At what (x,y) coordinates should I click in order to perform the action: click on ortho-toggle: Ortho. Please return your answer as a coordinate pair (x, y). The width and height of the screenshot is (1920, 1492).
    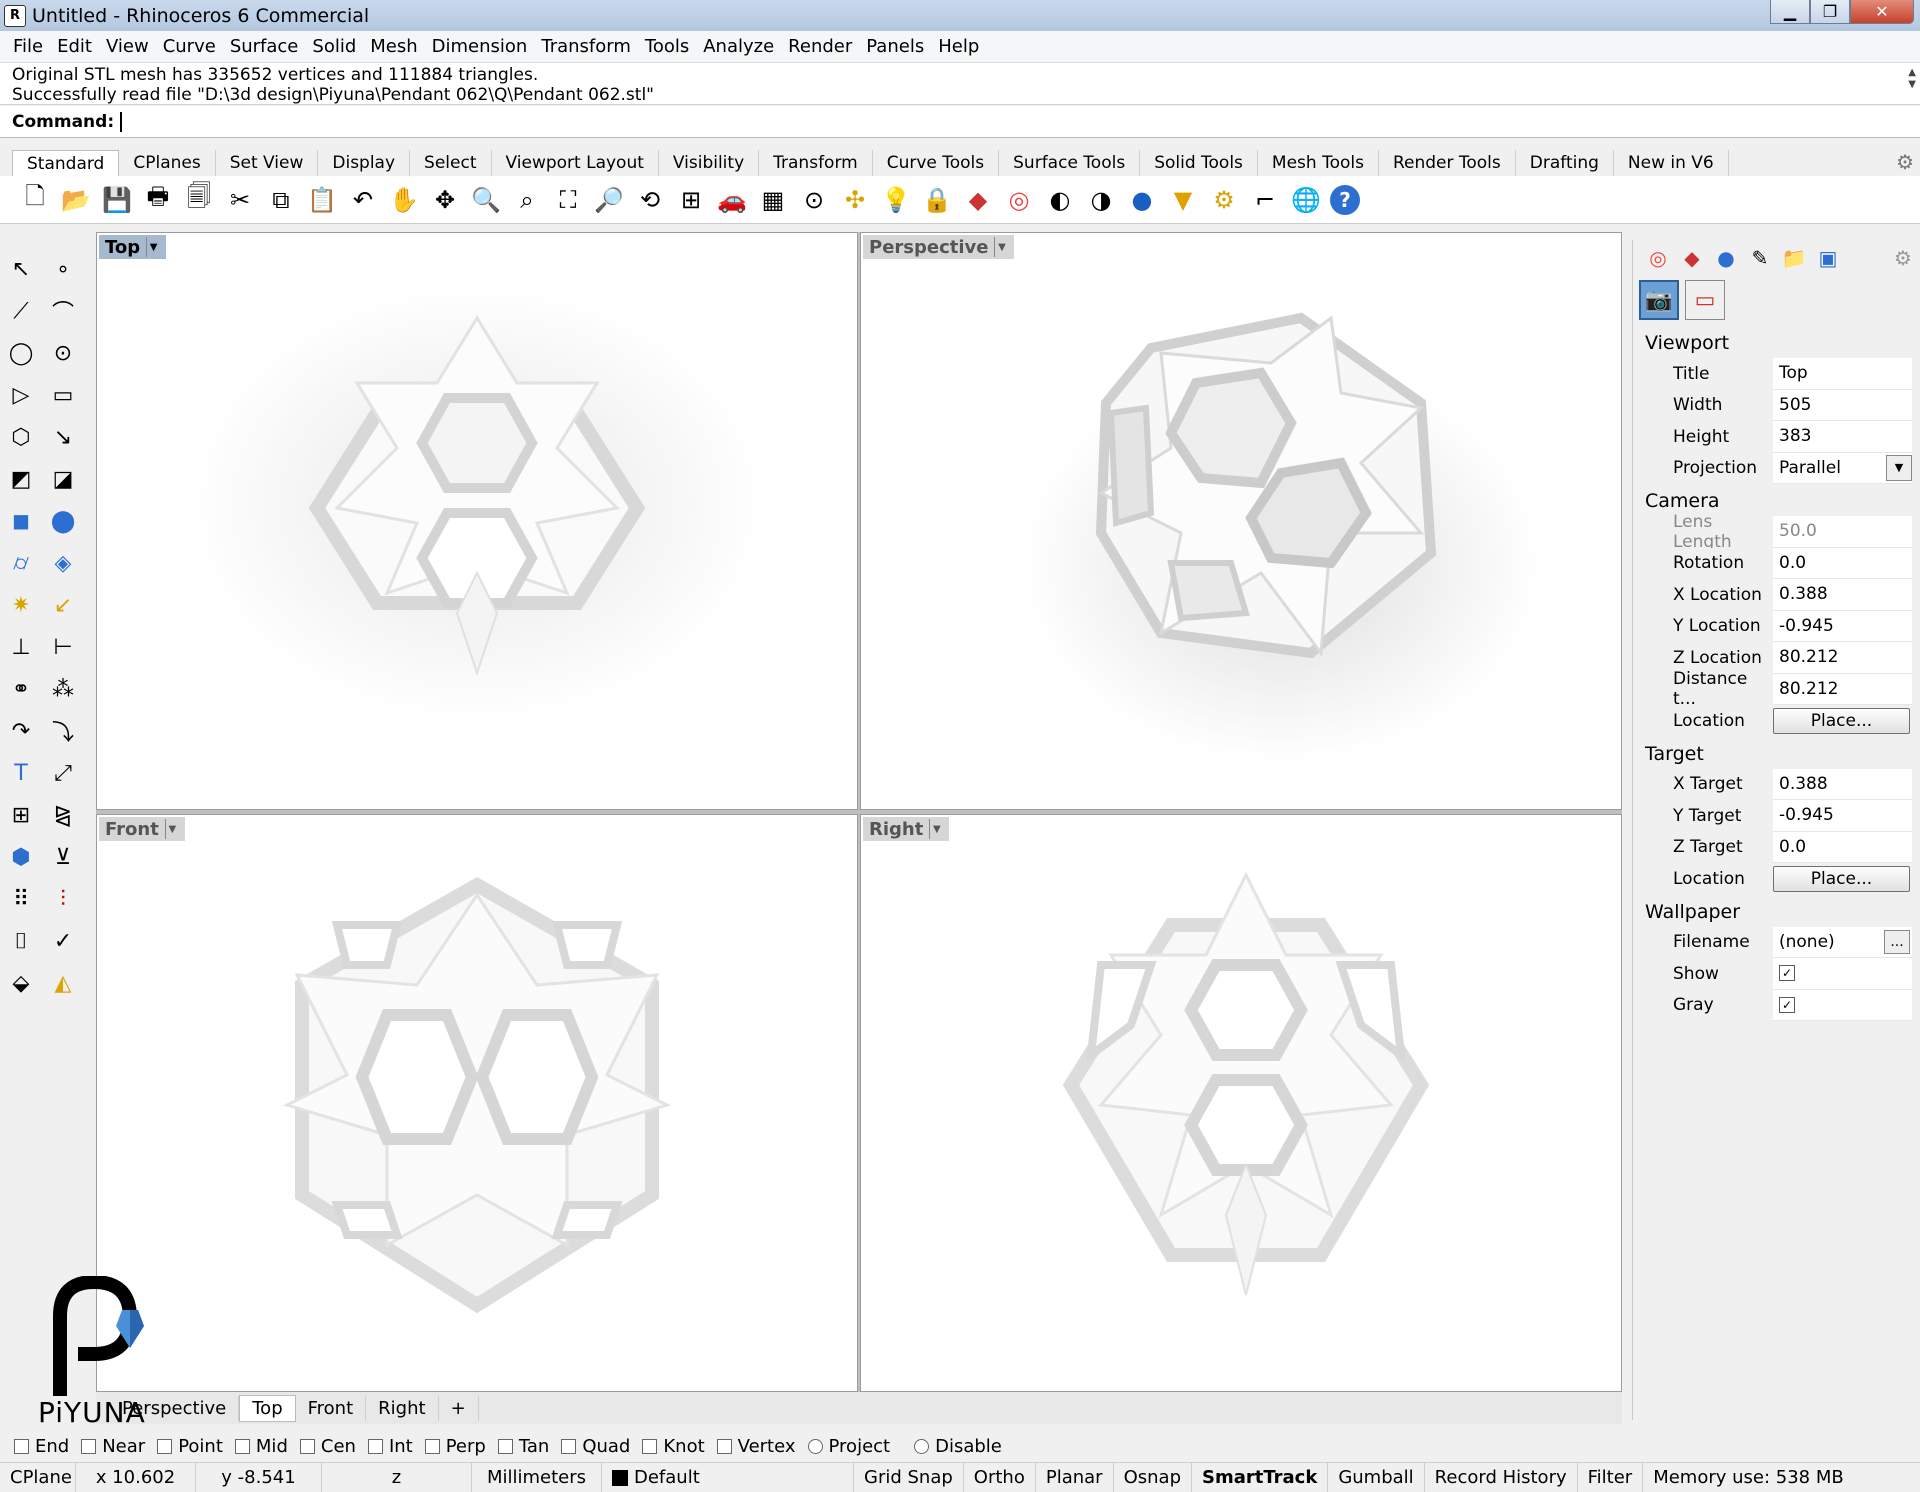
    Looking at the image, I should click on (1000, 1477).